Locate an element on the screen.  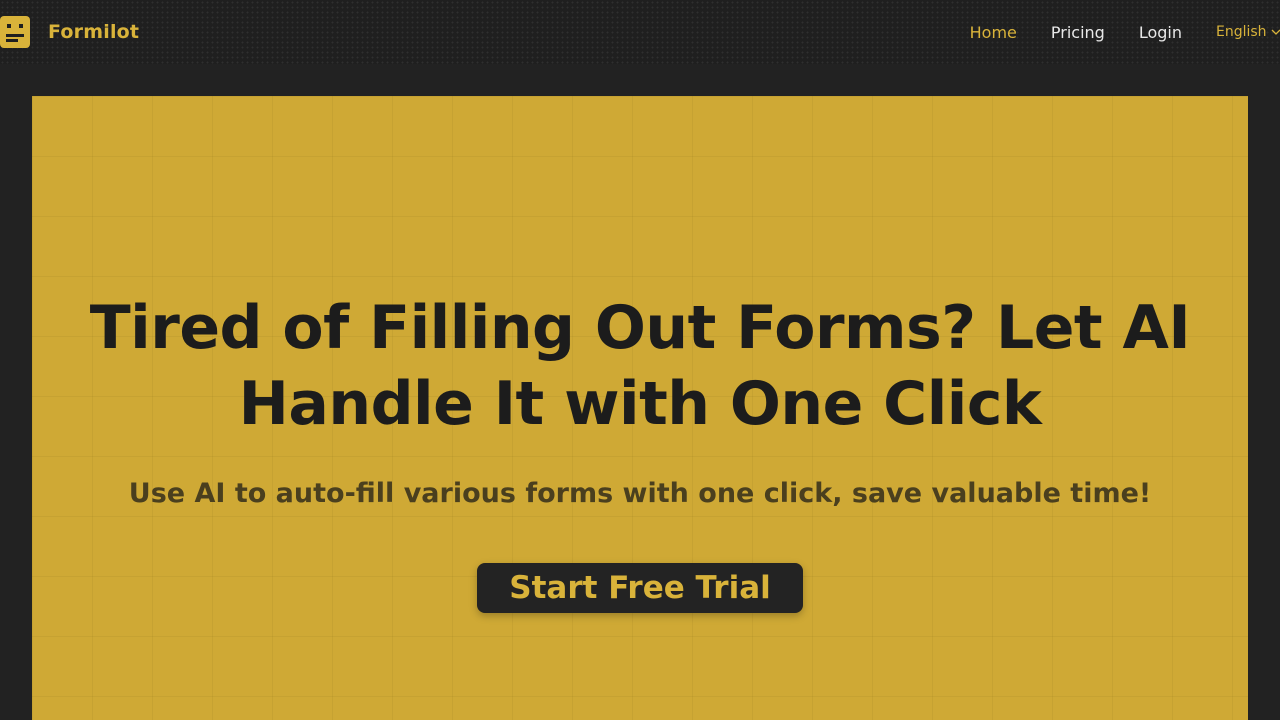
nav-links: Home Pricing Login English is located at coordinates (1125, 32).